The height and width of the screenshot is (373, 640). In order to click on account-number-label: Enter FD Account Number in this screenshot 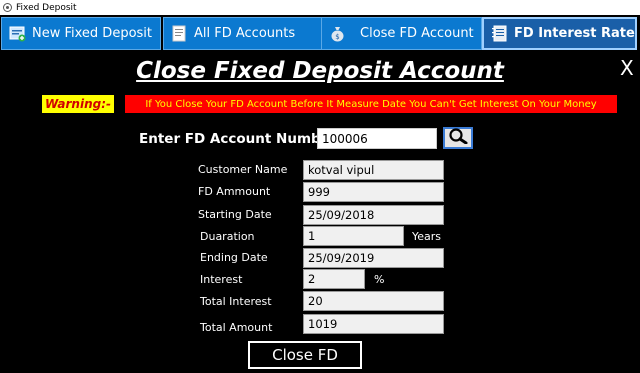, I will do `click(238, 139)`.